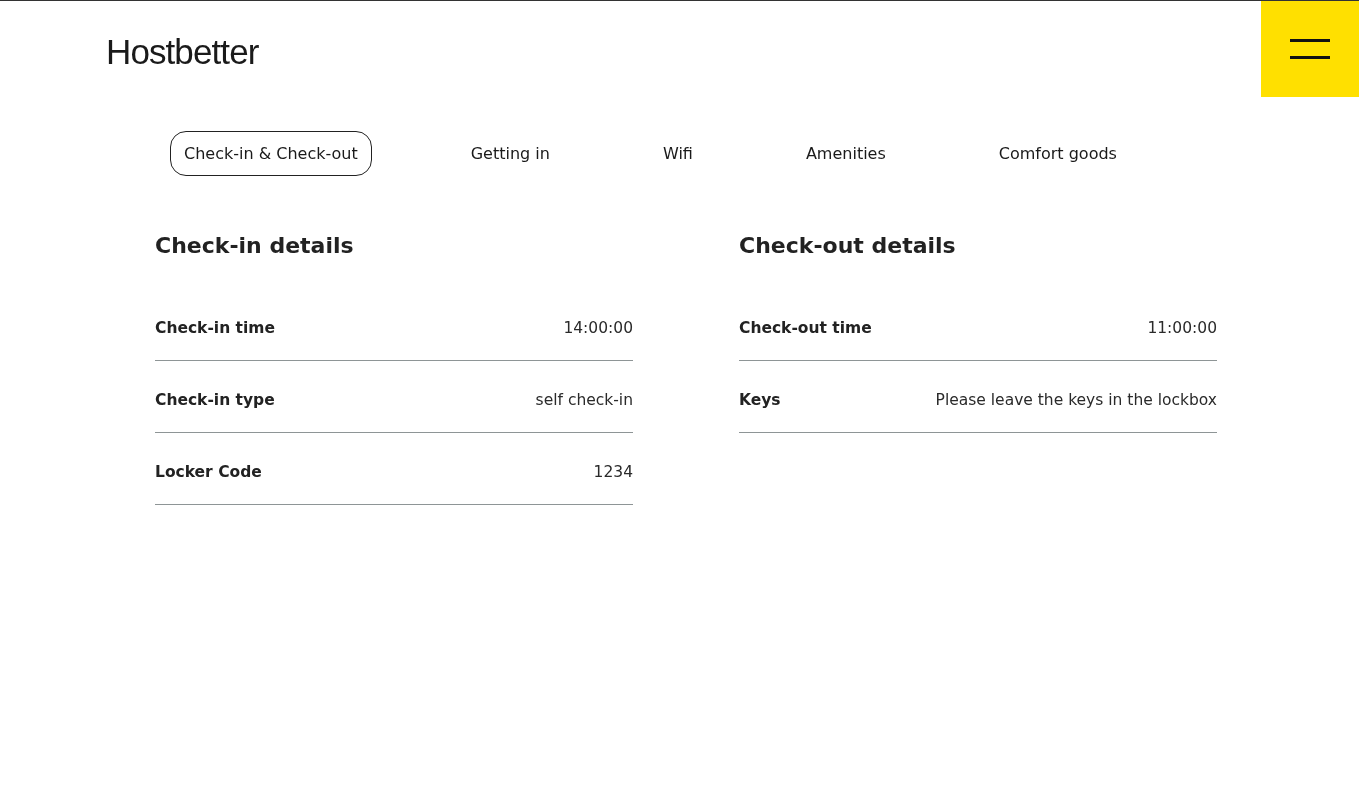  What do you see at coordinates (584, 400) in the screenshot?
I see `detail-value: self check-in` at bounding box center [584, 400].